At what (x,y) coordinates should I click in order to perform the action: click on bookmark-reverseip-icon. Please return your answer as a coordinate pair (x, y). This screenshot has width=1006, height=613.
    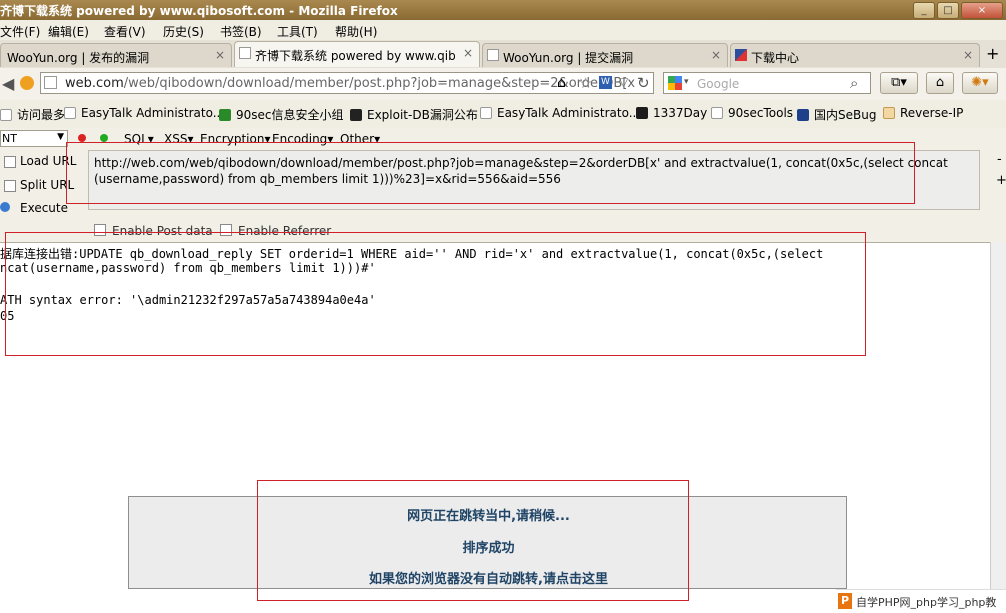
    Looking at the image, I should click on (889, 113).